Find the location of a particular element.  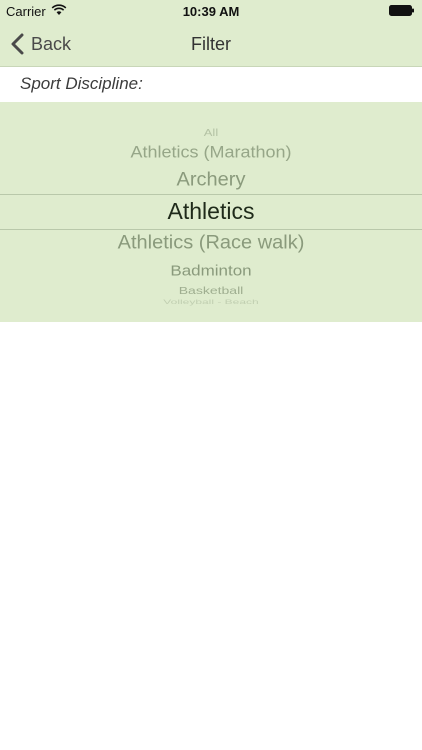

picker-option-volleyball-beach: Volleyball - Beach is located at coordinates (211, 302).